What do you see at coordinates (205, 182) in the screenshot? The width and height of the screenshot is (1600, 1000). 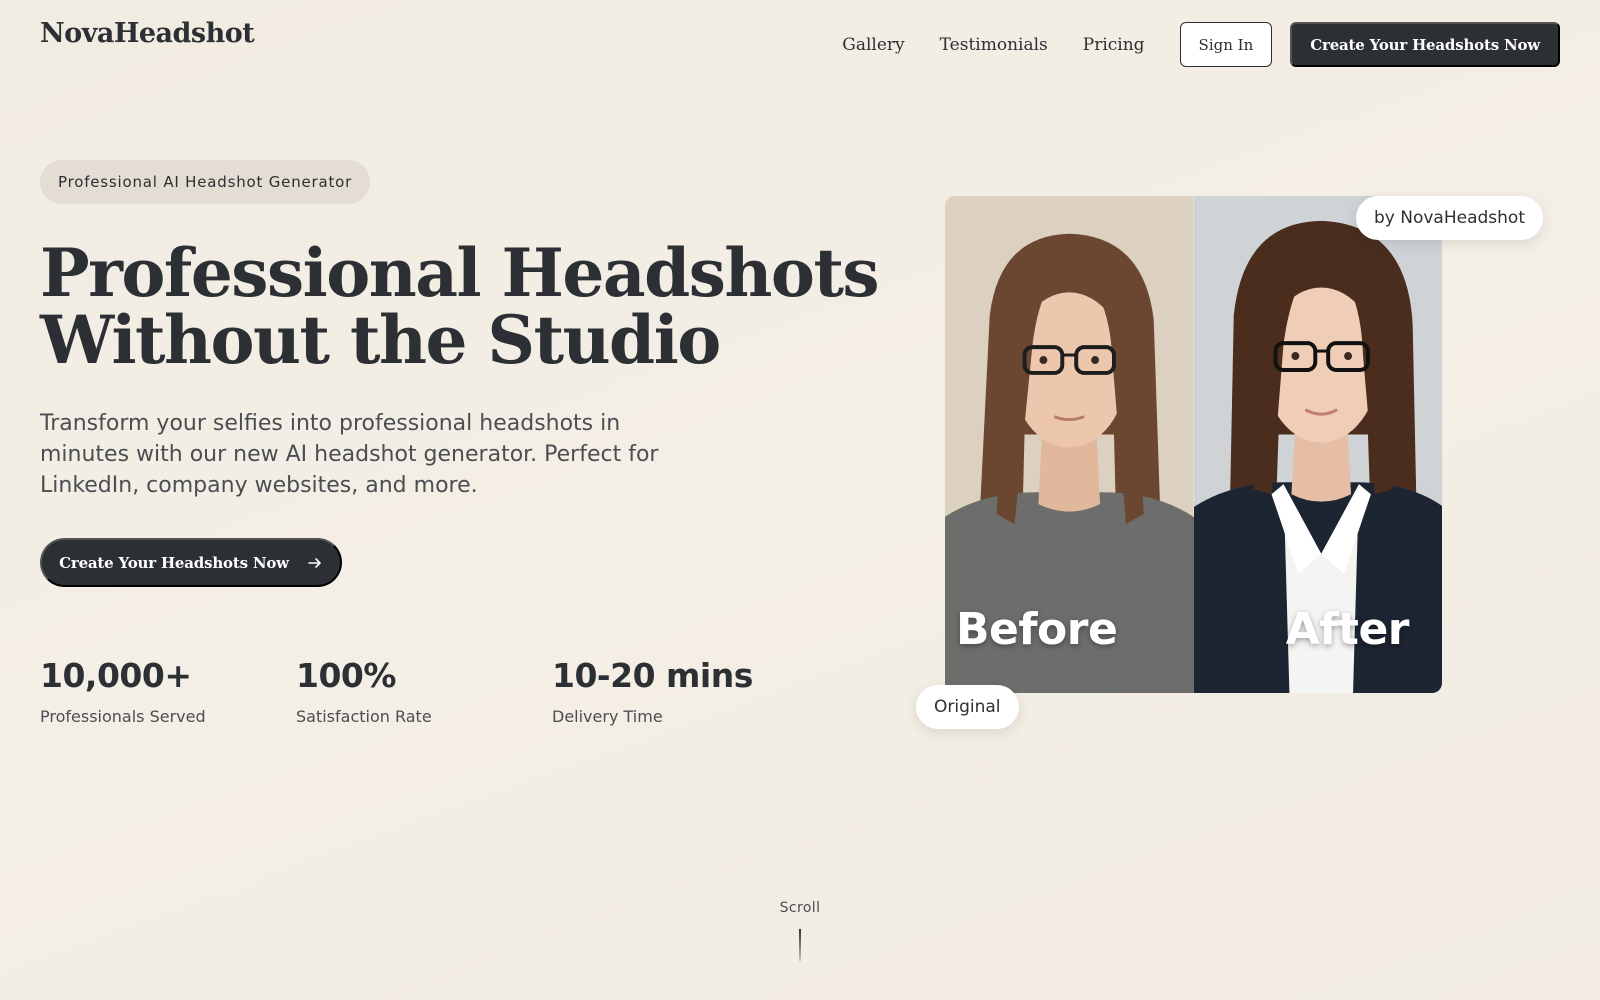 I see `hero-tag-pill: Professional AI Headshot Generator` at bounding box center [205, 182].